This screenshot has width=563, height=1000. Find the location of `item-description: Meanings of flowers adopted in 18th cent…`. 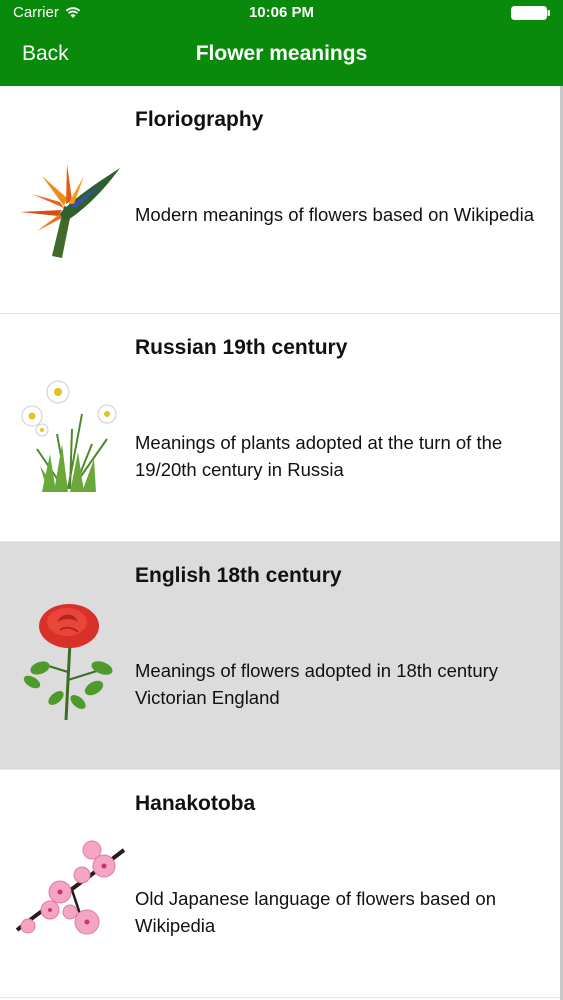

item-description: Meanings of flowers adopted in 18th cent… is located at coordinates (317, 684).